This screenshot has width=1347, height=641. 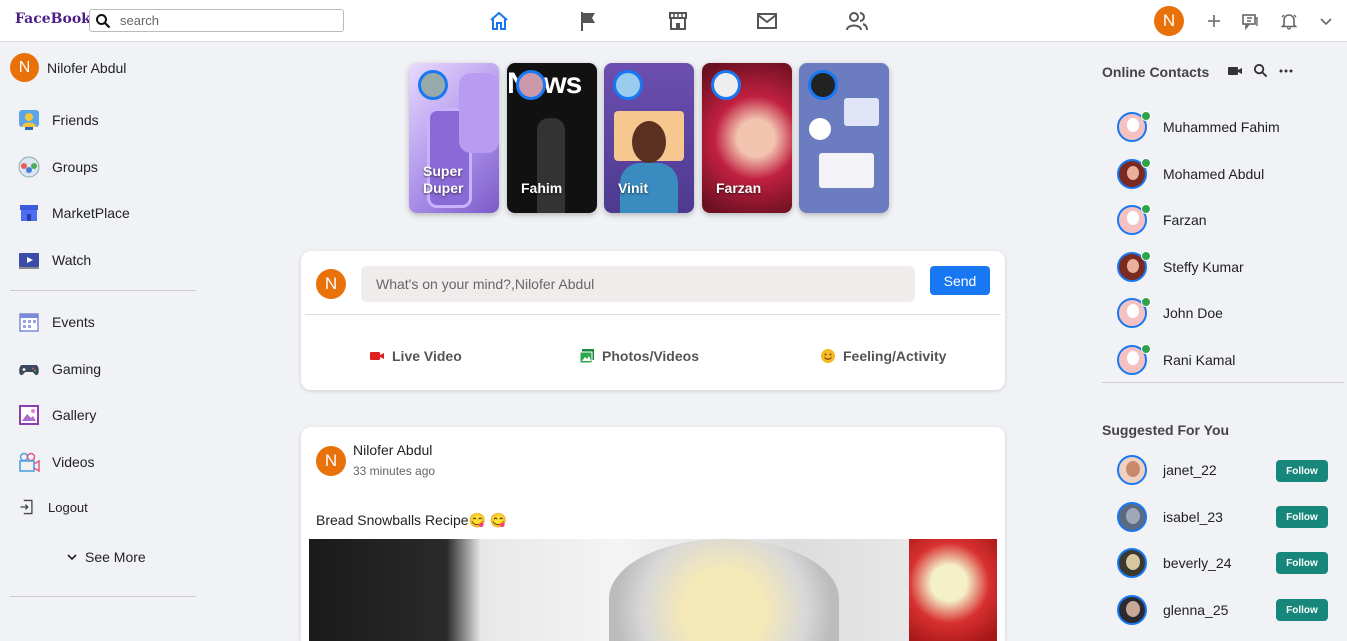 I want to click on suggestion-item: janet_22, so click(x=1167, y=470).